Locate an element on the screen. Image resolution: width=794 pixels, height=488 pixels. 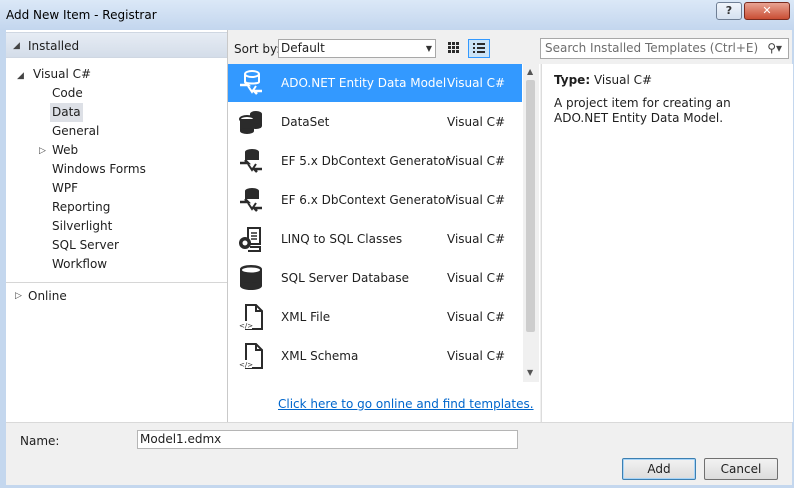
template-list-scrollbar: ▲ ▼ is located at coordinates (531, 223).